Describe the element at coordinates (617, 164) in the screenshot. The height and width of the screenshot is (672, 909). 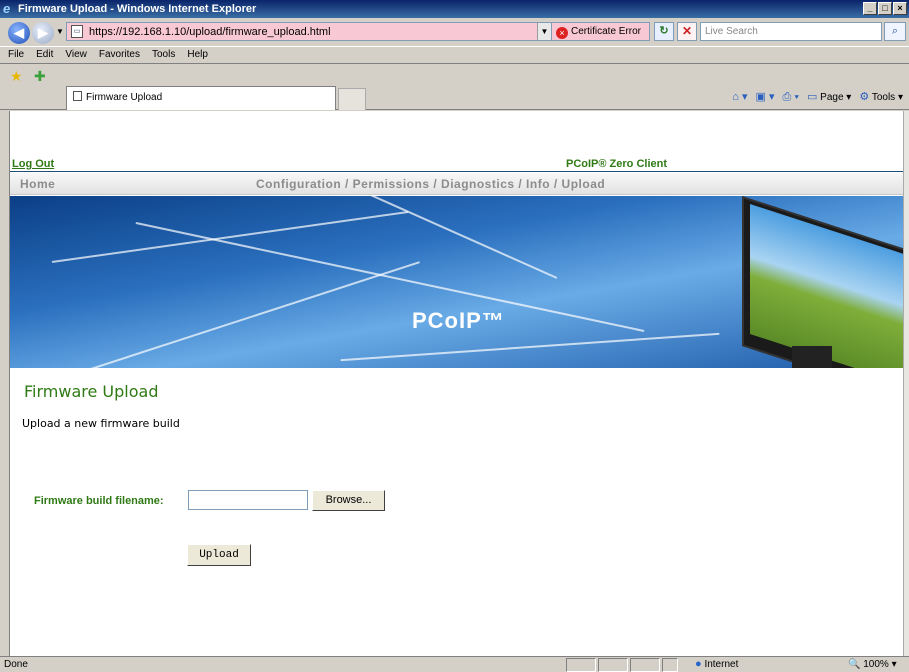
I see `product-name: PCoIP® Zero Client` at that location.